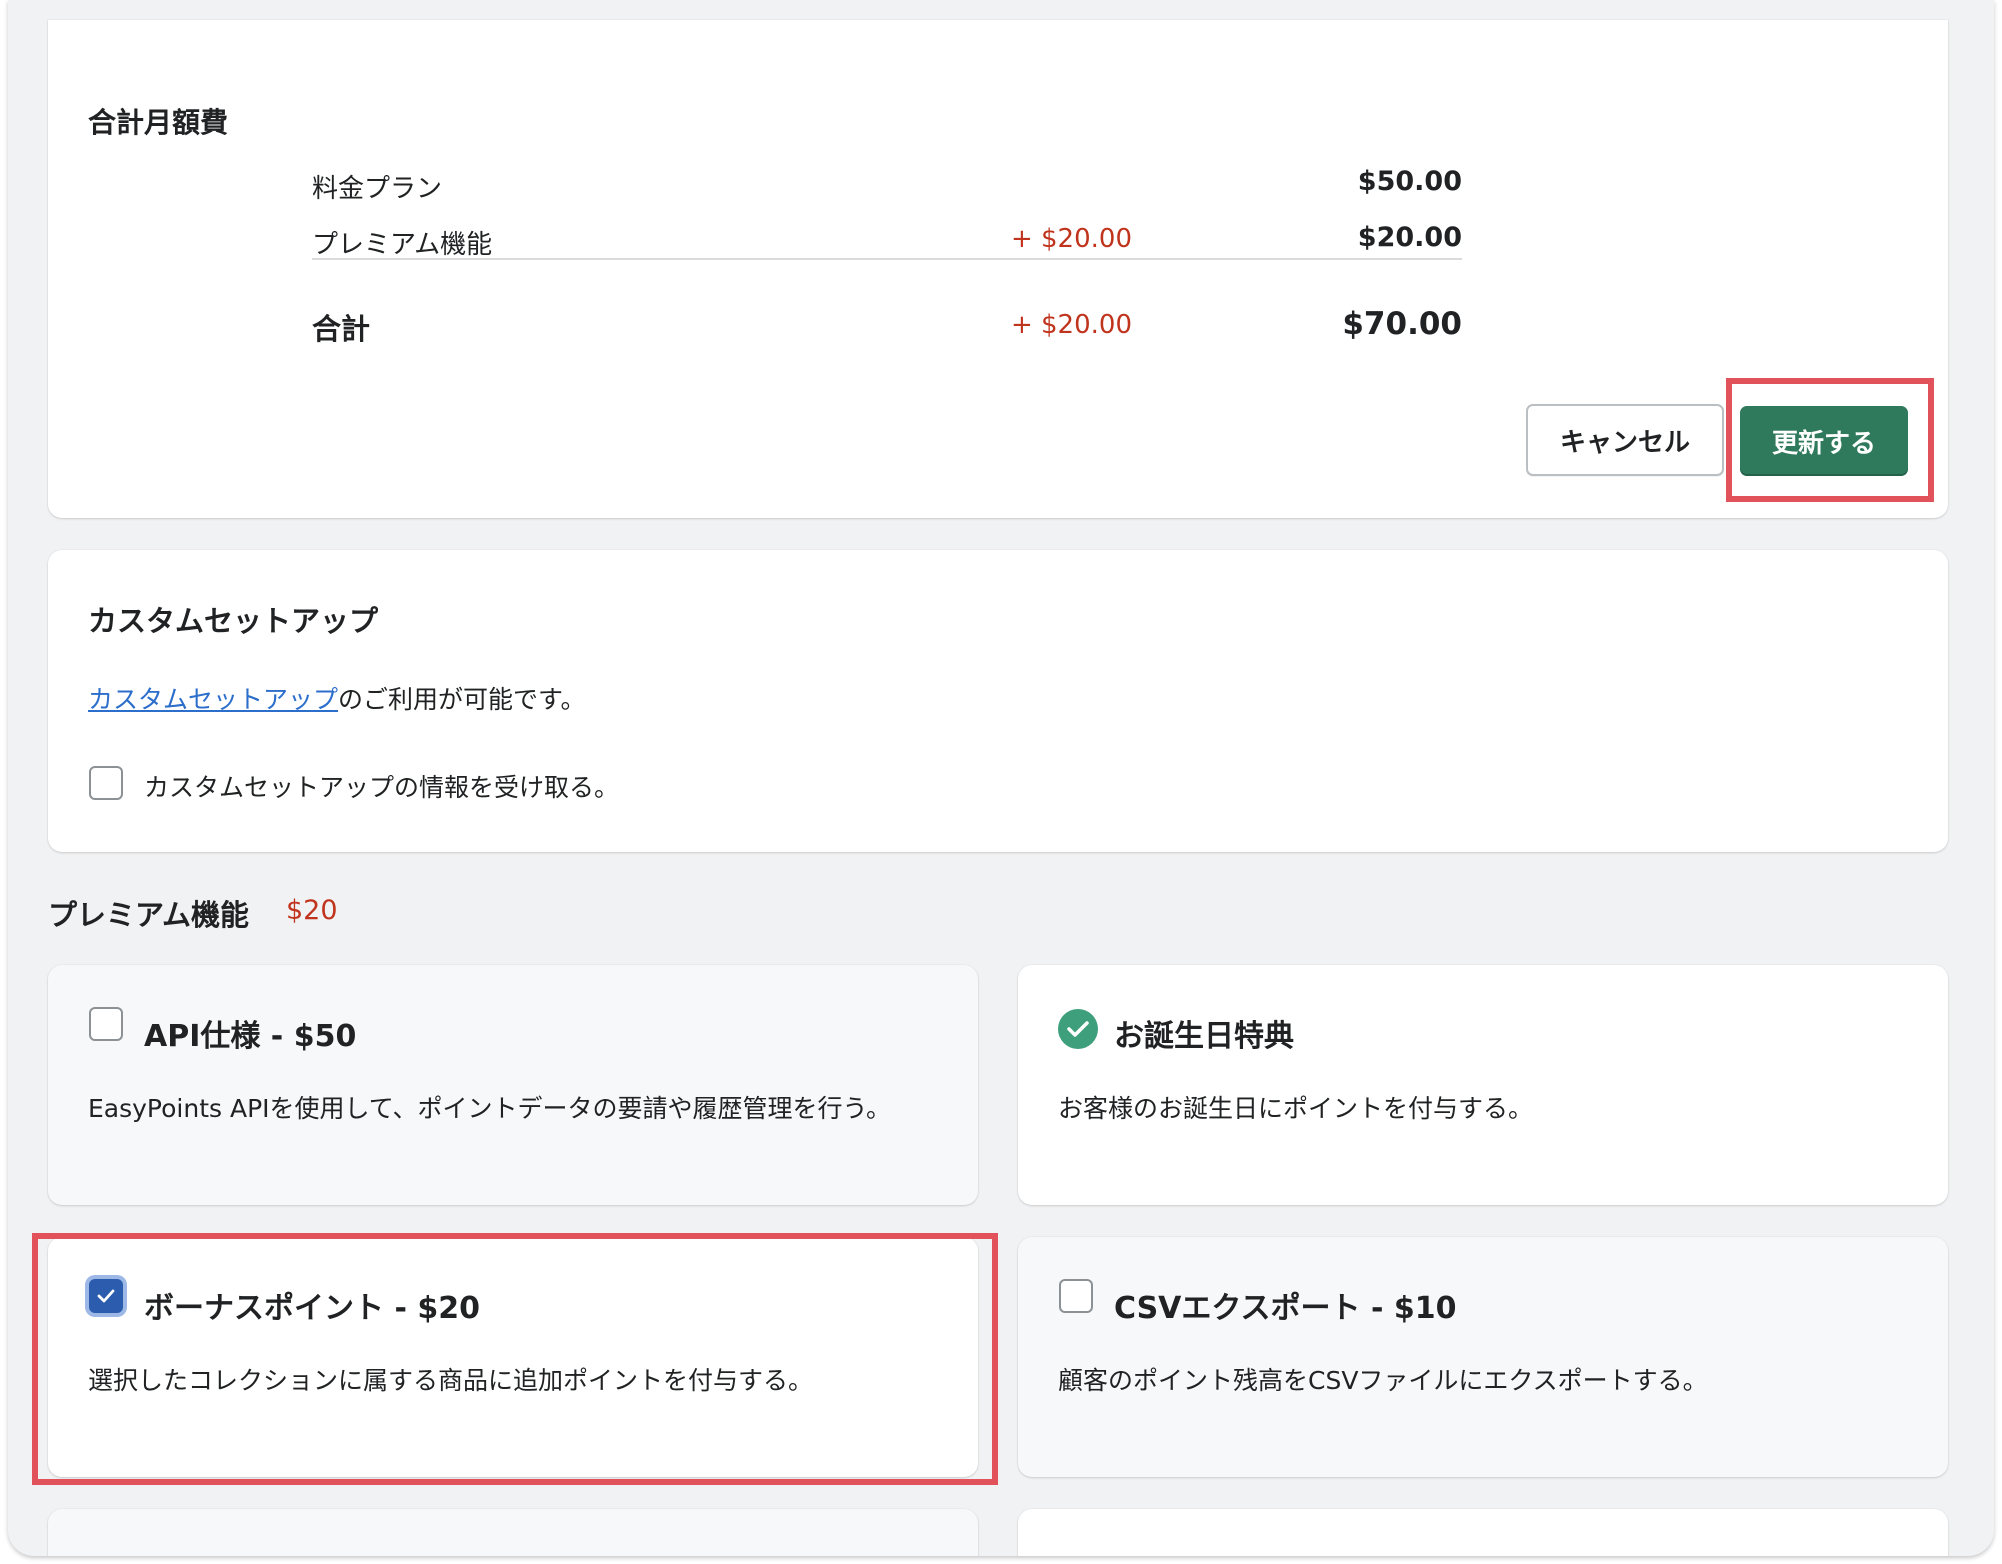 Image resolution: width=2002 pixels, height=1564 pixels. I want to click on custom-setup-text: カスタムセットアップのご利用が可能です。, so click(337, 698).